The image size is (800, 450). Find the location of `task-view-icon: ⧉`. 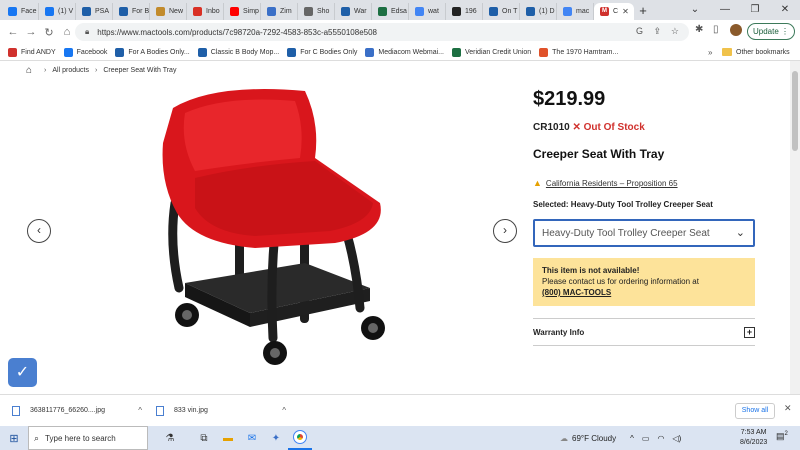

task-view-icon: ⧉ is located at coordinates (204, 438).